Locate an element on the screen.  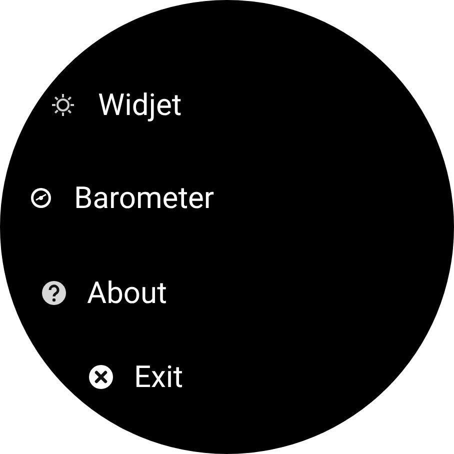
gauge-icon is located at coordinates (41, 198).